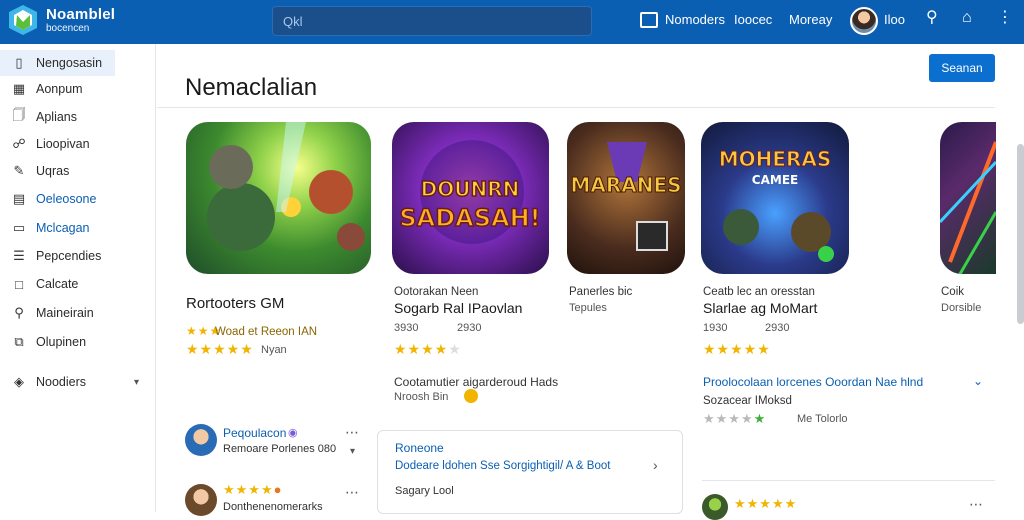 This screenshot has height=520, width=1024. What do you see at coordinates (766, 503) in the screenshot?
I see `rating-stars-user3: ★★★★★` at bounding box center [766, 503].